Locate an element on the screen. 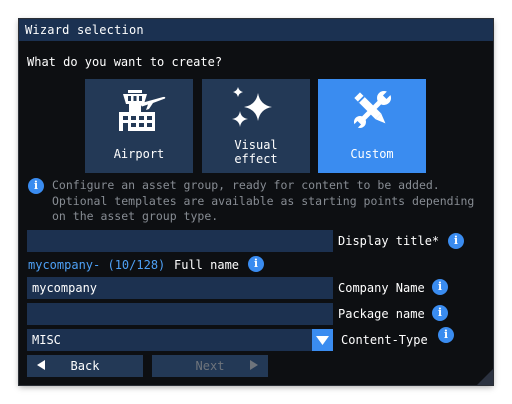  tile-visual-effect-label: Visual effect is located at coordinates (256, 152).